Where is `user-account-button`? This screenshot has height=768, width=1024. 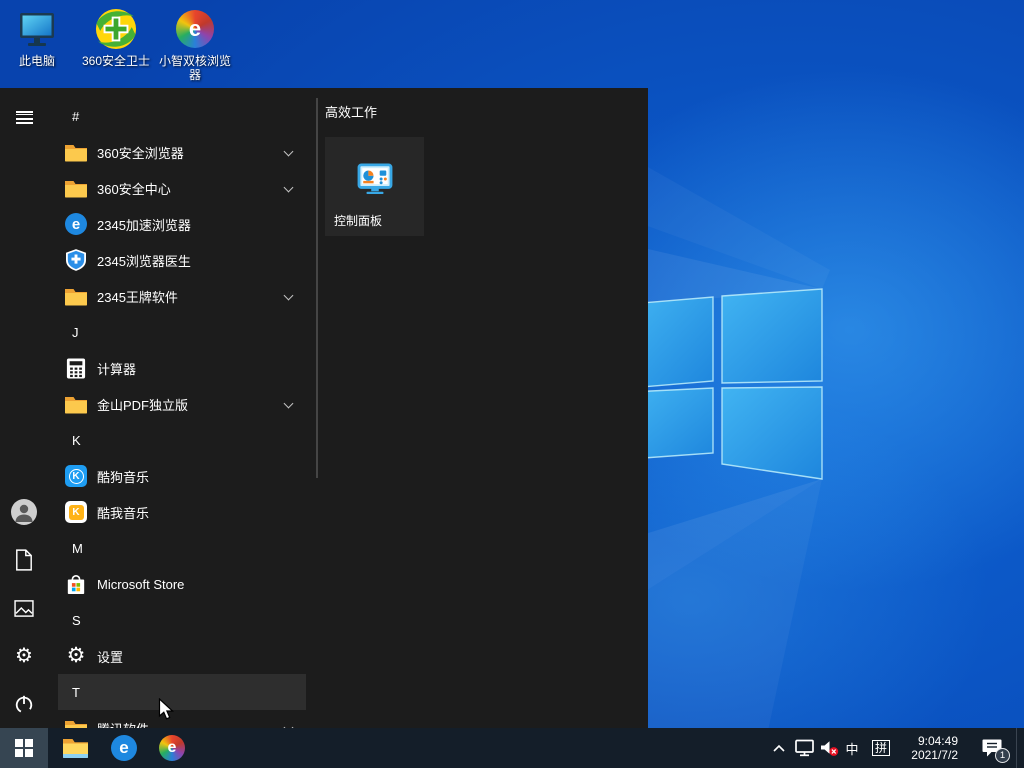 user-account-button is located at coordinates (24, 512).